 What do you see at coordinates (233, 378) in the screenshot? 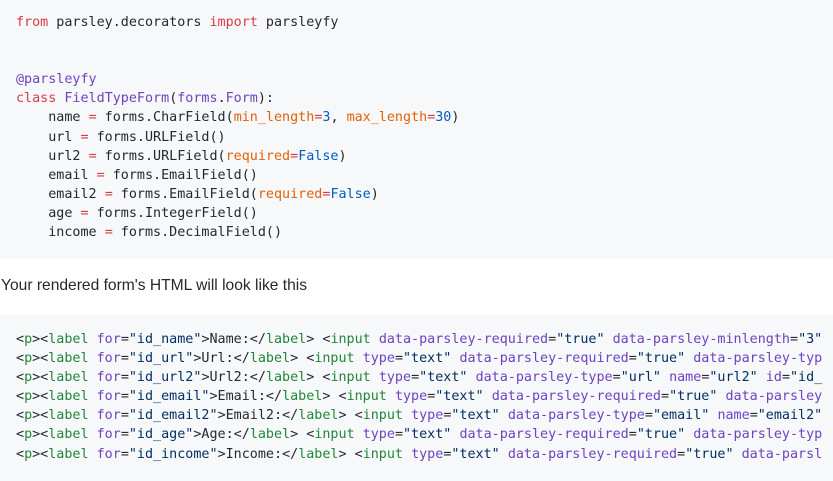
I see `code-token: >Url2:</` at bounding box center [233, 378].